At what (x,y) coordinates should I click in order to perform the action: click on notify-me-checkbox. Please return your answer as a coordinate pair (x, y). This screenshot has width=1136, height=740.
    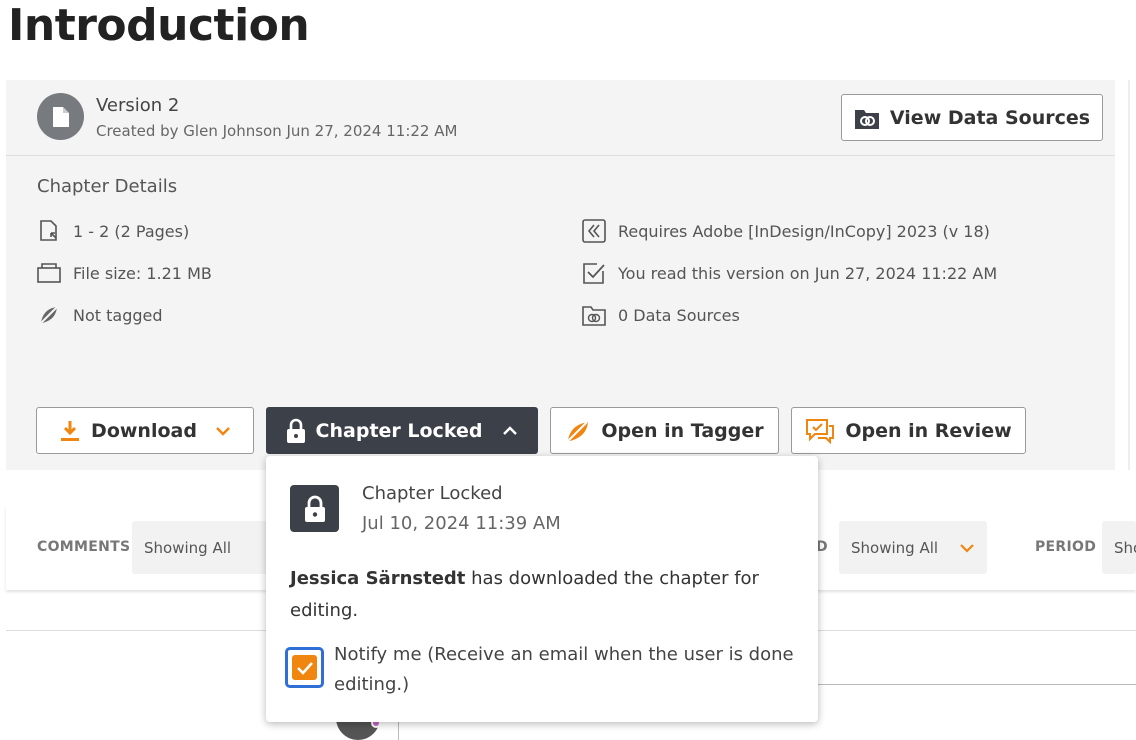
    Looking at the image, I should click on (304, 667).